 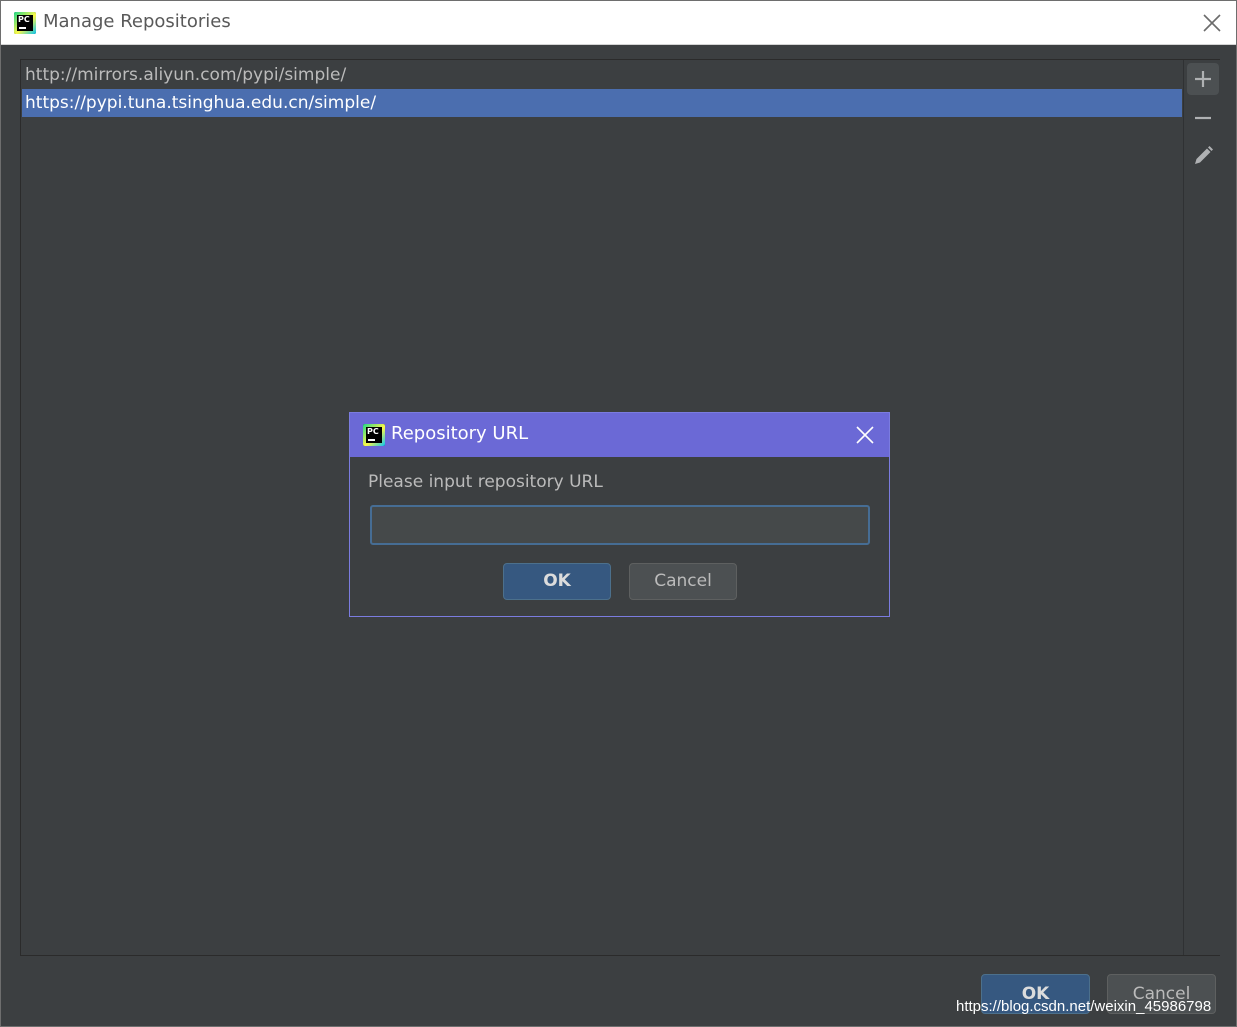 I want to click on window-title: Manage Repositories, so click(x=137, y=21).